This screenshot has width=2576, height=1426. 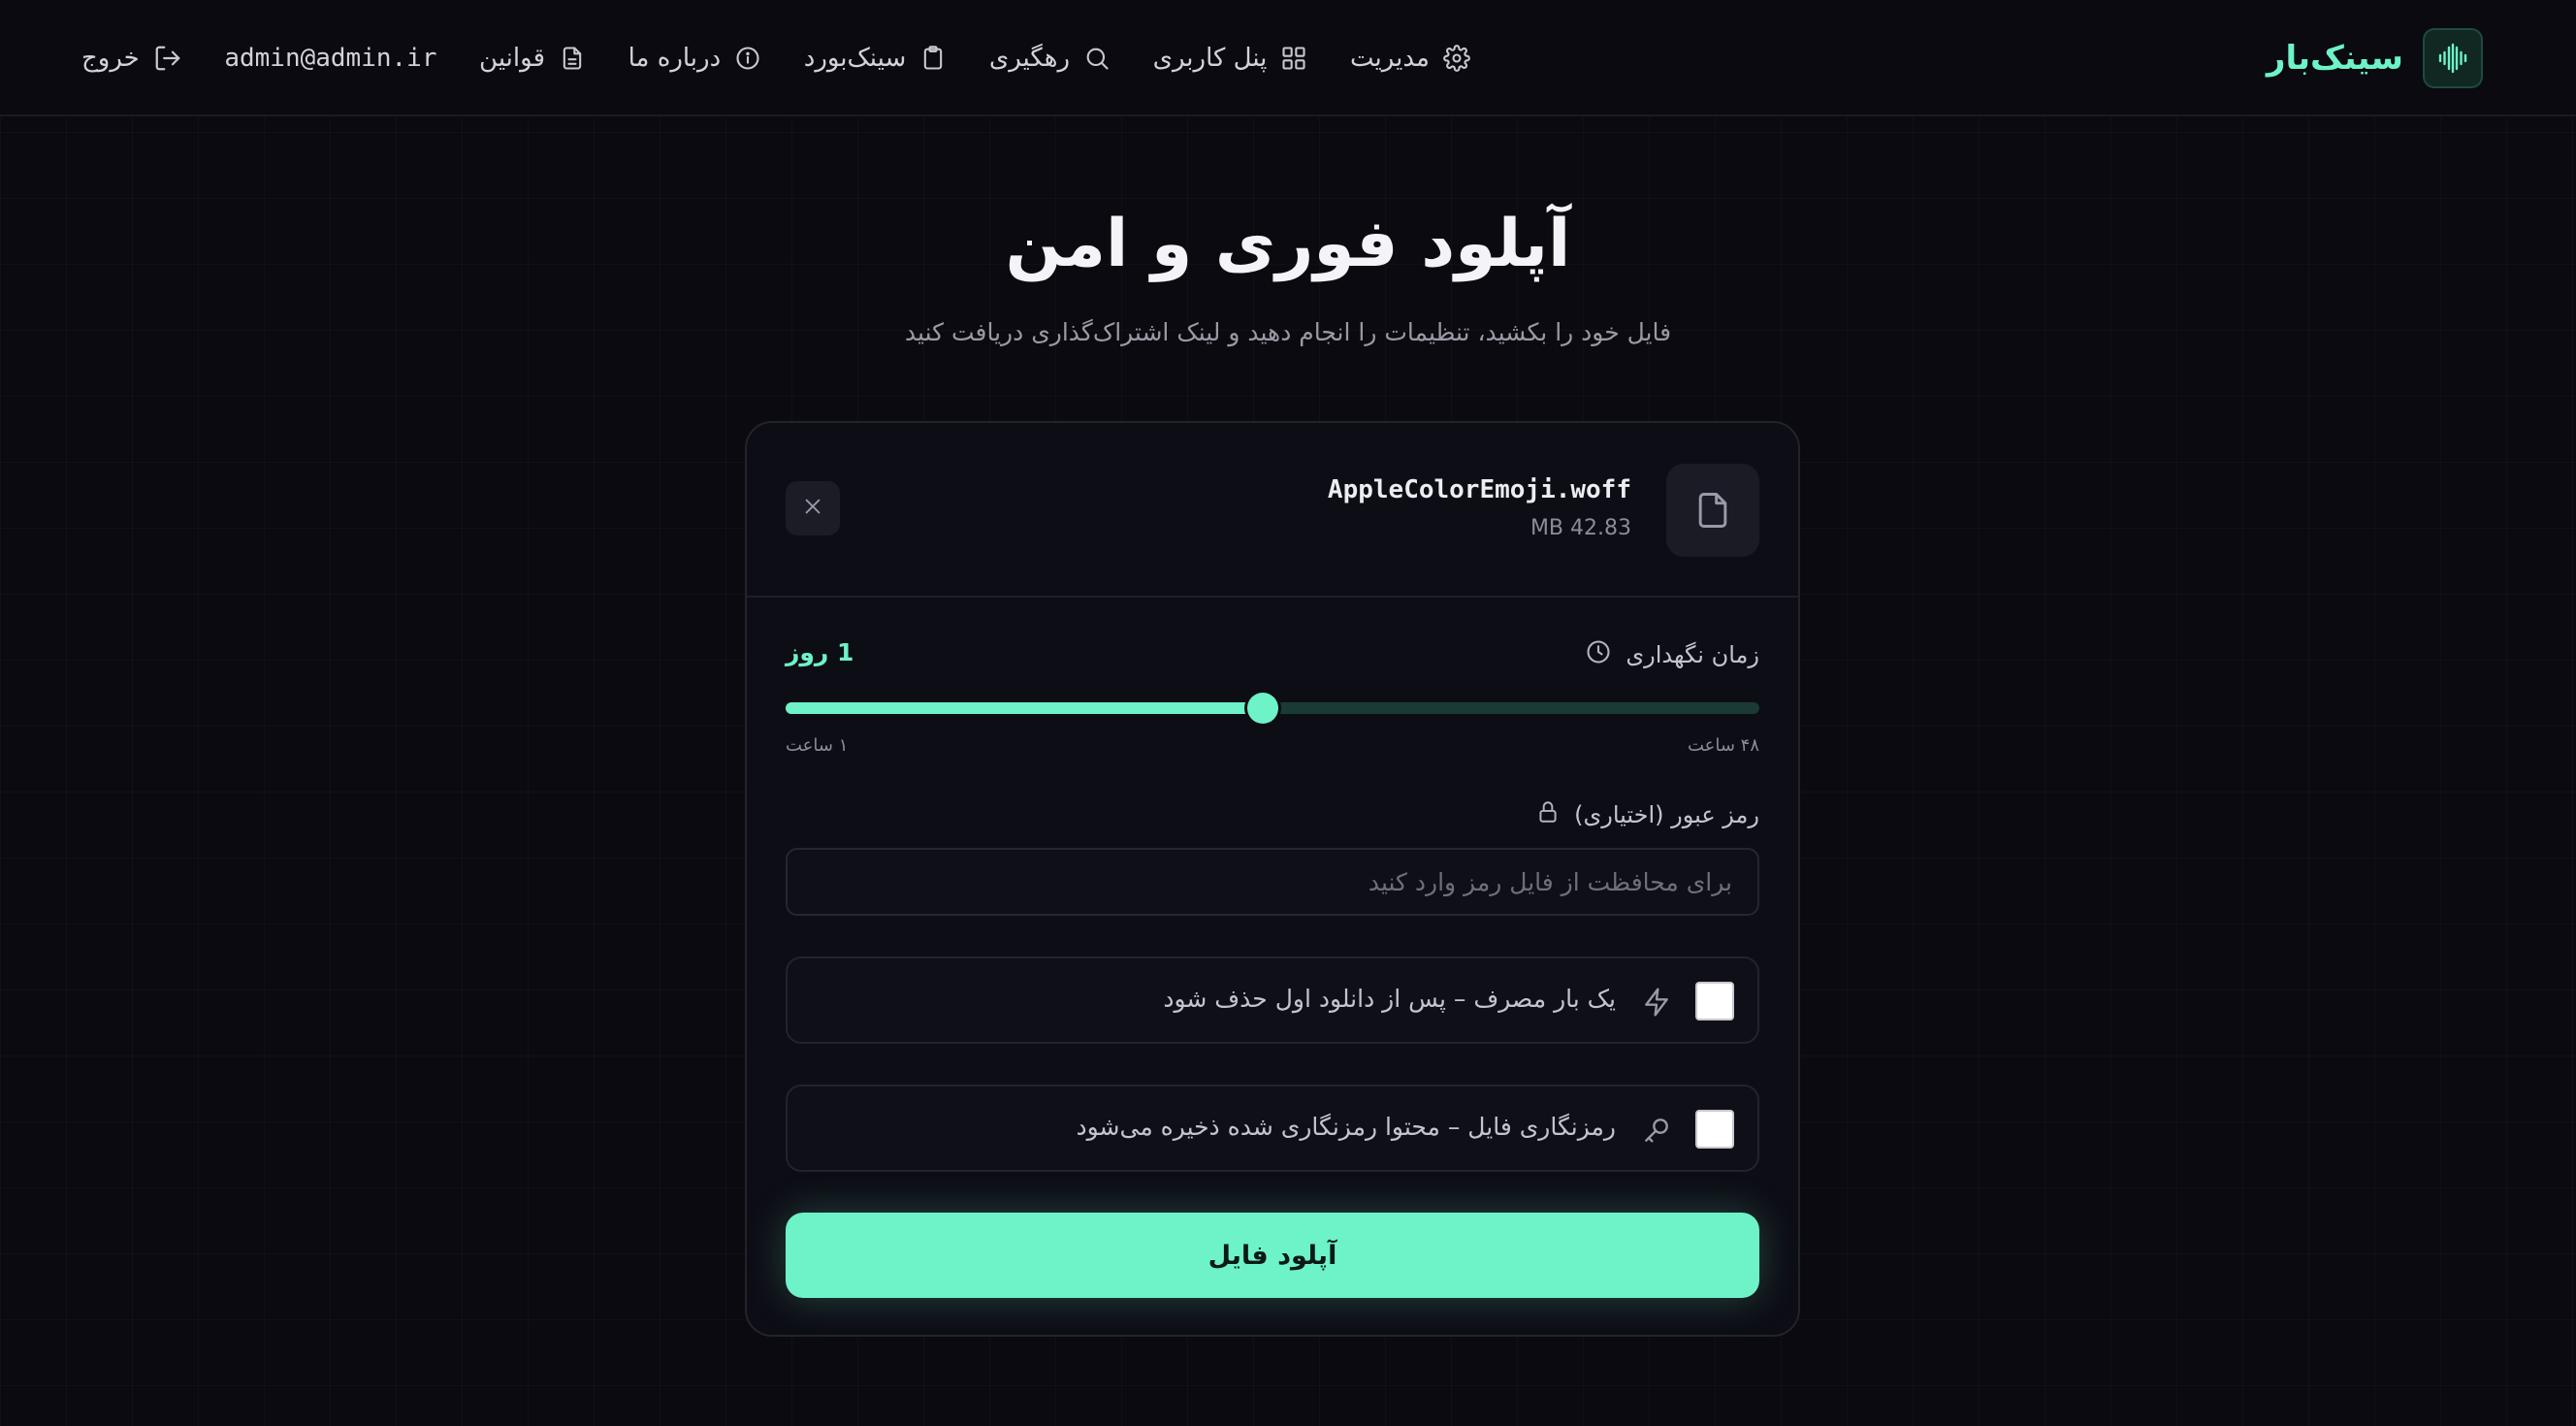 I want to click on top-navbar: سینک‌بار مدیریت, so click(x=1288, y=58).